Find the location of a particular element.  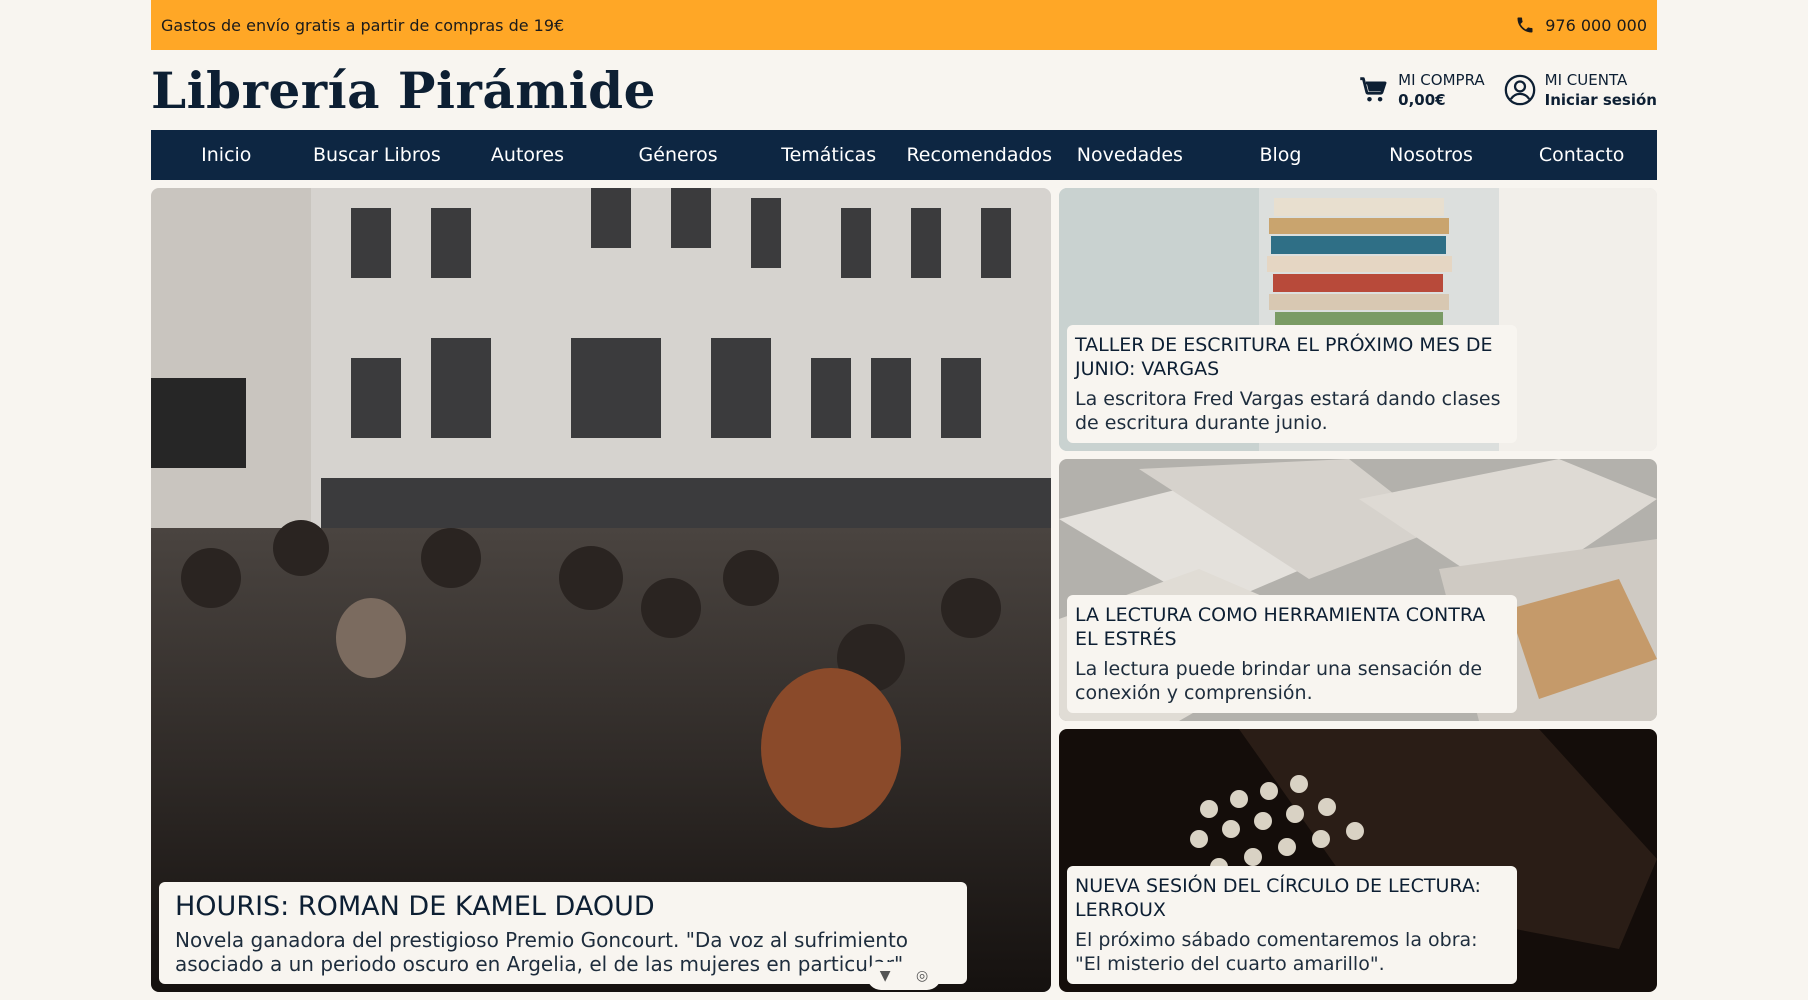

nav-inicio: Inicio is located at coordinates (226, 155).